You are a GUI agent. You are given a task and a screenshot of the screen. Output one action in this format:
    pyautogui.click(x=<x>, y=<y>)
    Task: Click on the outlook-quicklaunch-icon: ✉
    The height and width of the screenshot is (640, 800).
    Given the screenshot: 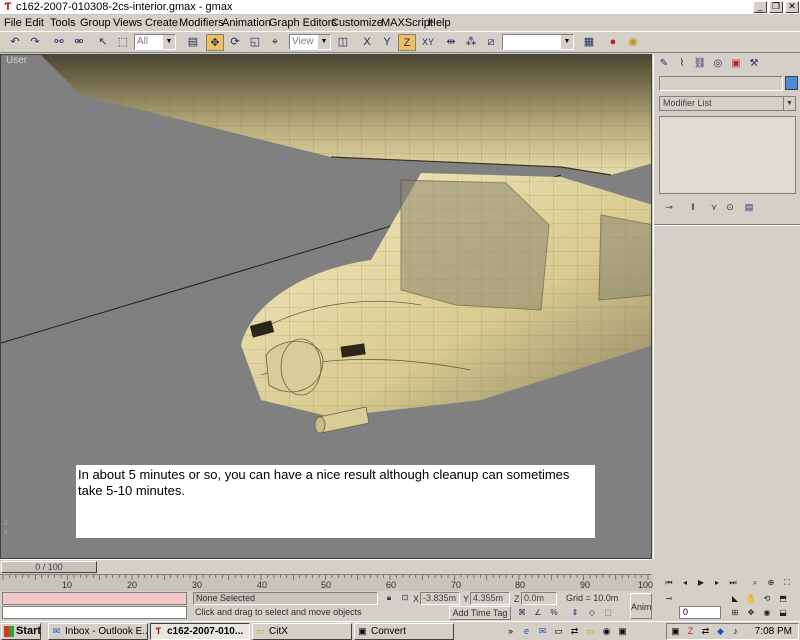 What is the action you would take?
    pyautogui.click(x=542, y=631)
    